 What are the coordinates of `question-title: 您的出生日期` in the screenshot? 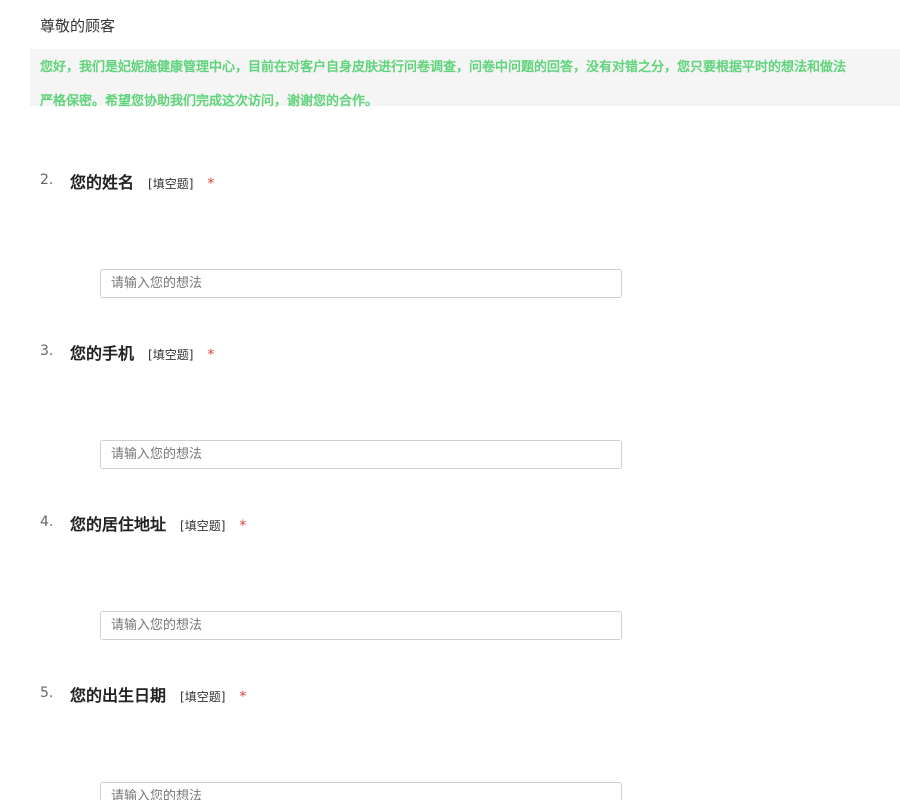 It's located at (118, 695).